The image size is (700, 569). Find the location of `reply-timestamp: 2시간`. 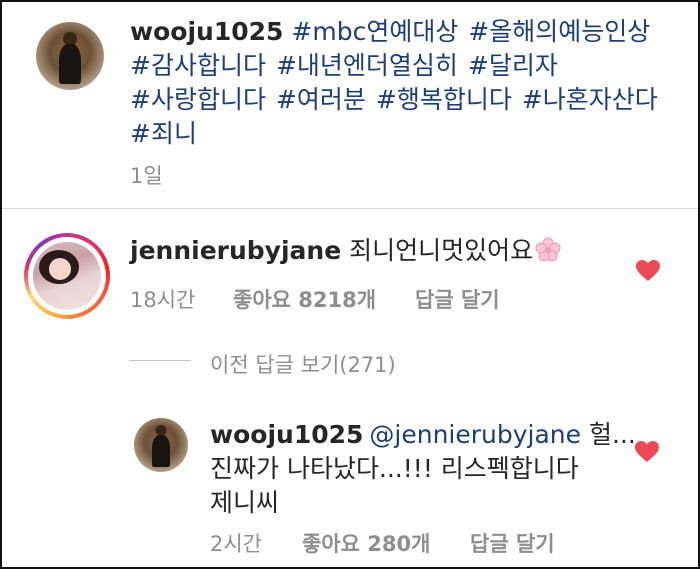

reply-timestamp: 2시간 is located at coordinates (236, 544).